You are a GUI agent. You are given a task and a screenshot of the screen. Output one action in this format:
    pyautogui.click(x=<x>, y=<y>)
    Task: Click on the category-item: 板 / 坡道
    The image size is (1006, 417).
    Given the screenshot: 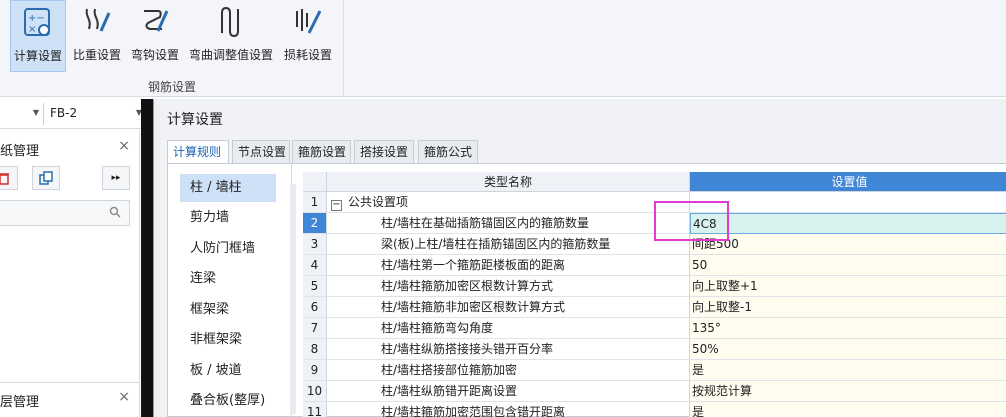 What is the action you would take?
    pyautogui.click(x=228, y=371)
    